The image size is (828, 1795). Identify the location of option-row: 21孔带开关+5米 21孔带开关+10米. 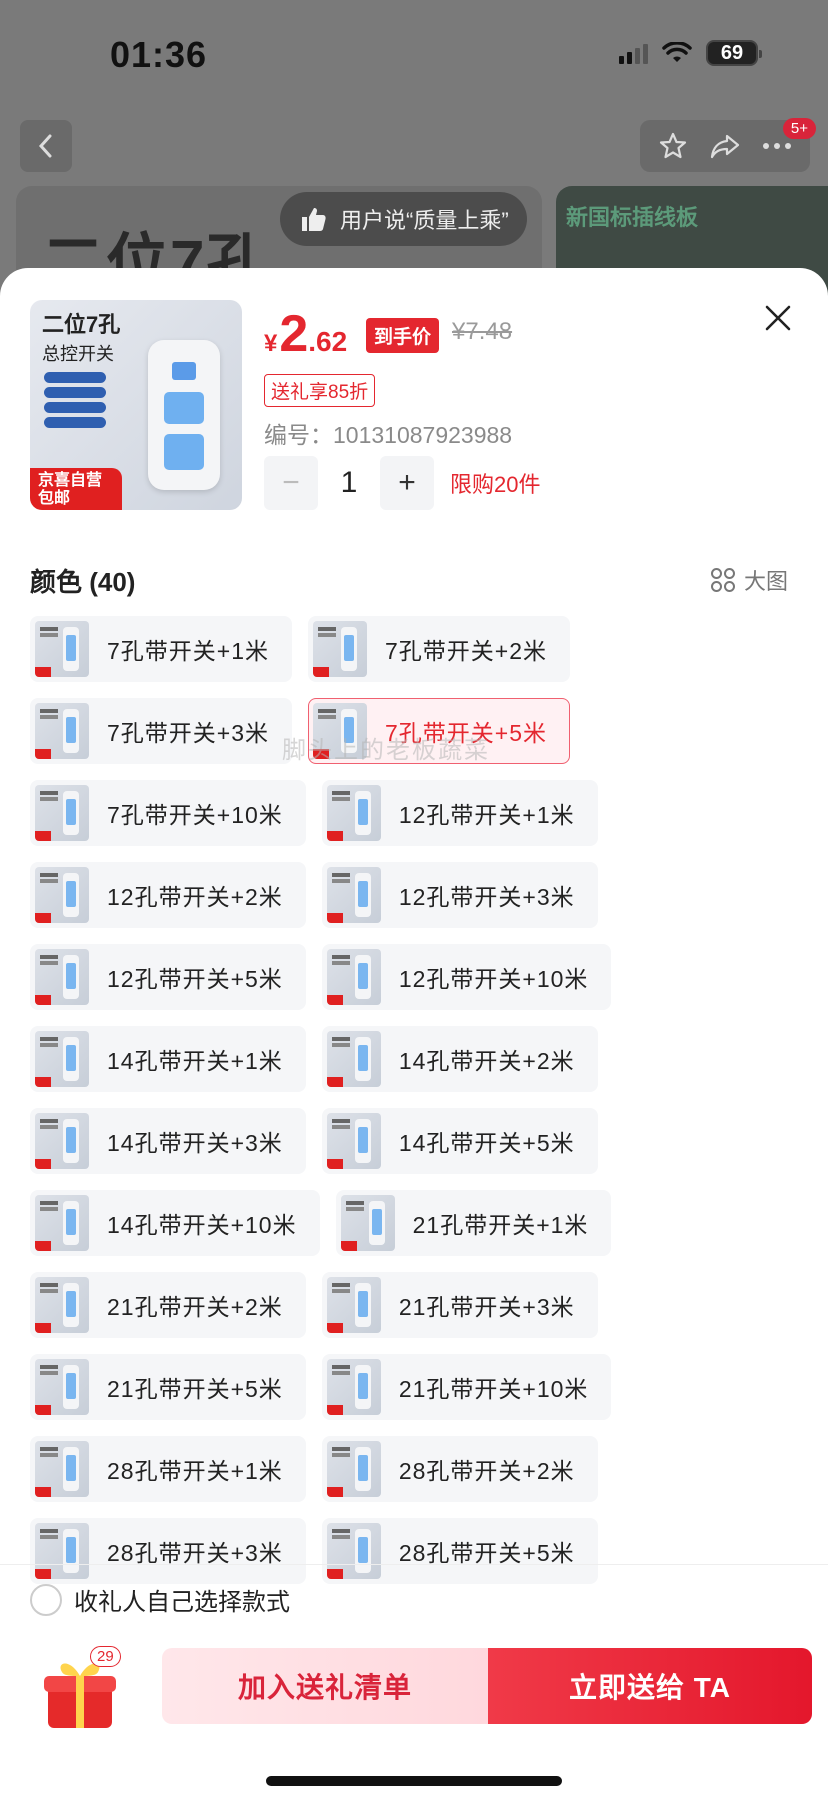
(330, 1387).